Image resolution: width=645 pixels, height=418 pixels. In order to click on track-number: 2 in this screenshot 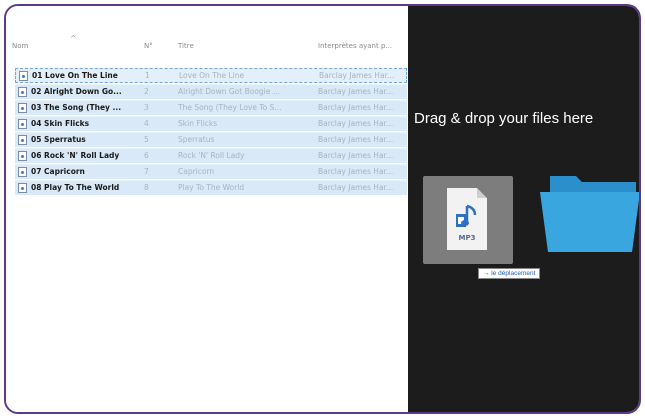, I will do `click(146, 91)`.